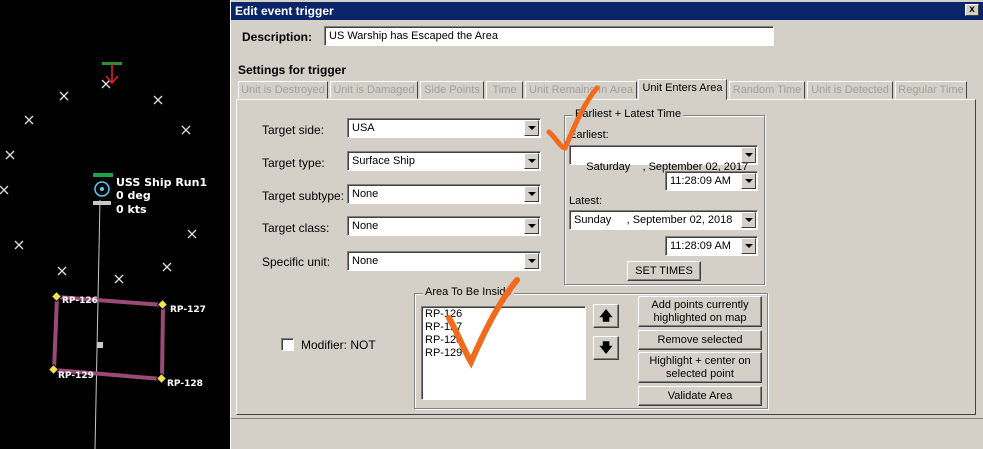  Describe the element at coordinates (283, 90) in the screenshot. I see `tab-unit-is-destroyed: Unit is Destroyed` at that location.